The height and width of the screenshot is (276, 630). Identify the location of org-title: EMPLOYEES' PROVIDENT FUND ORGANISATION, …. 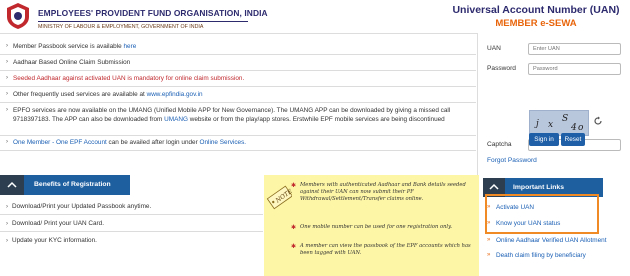
(153, 13).